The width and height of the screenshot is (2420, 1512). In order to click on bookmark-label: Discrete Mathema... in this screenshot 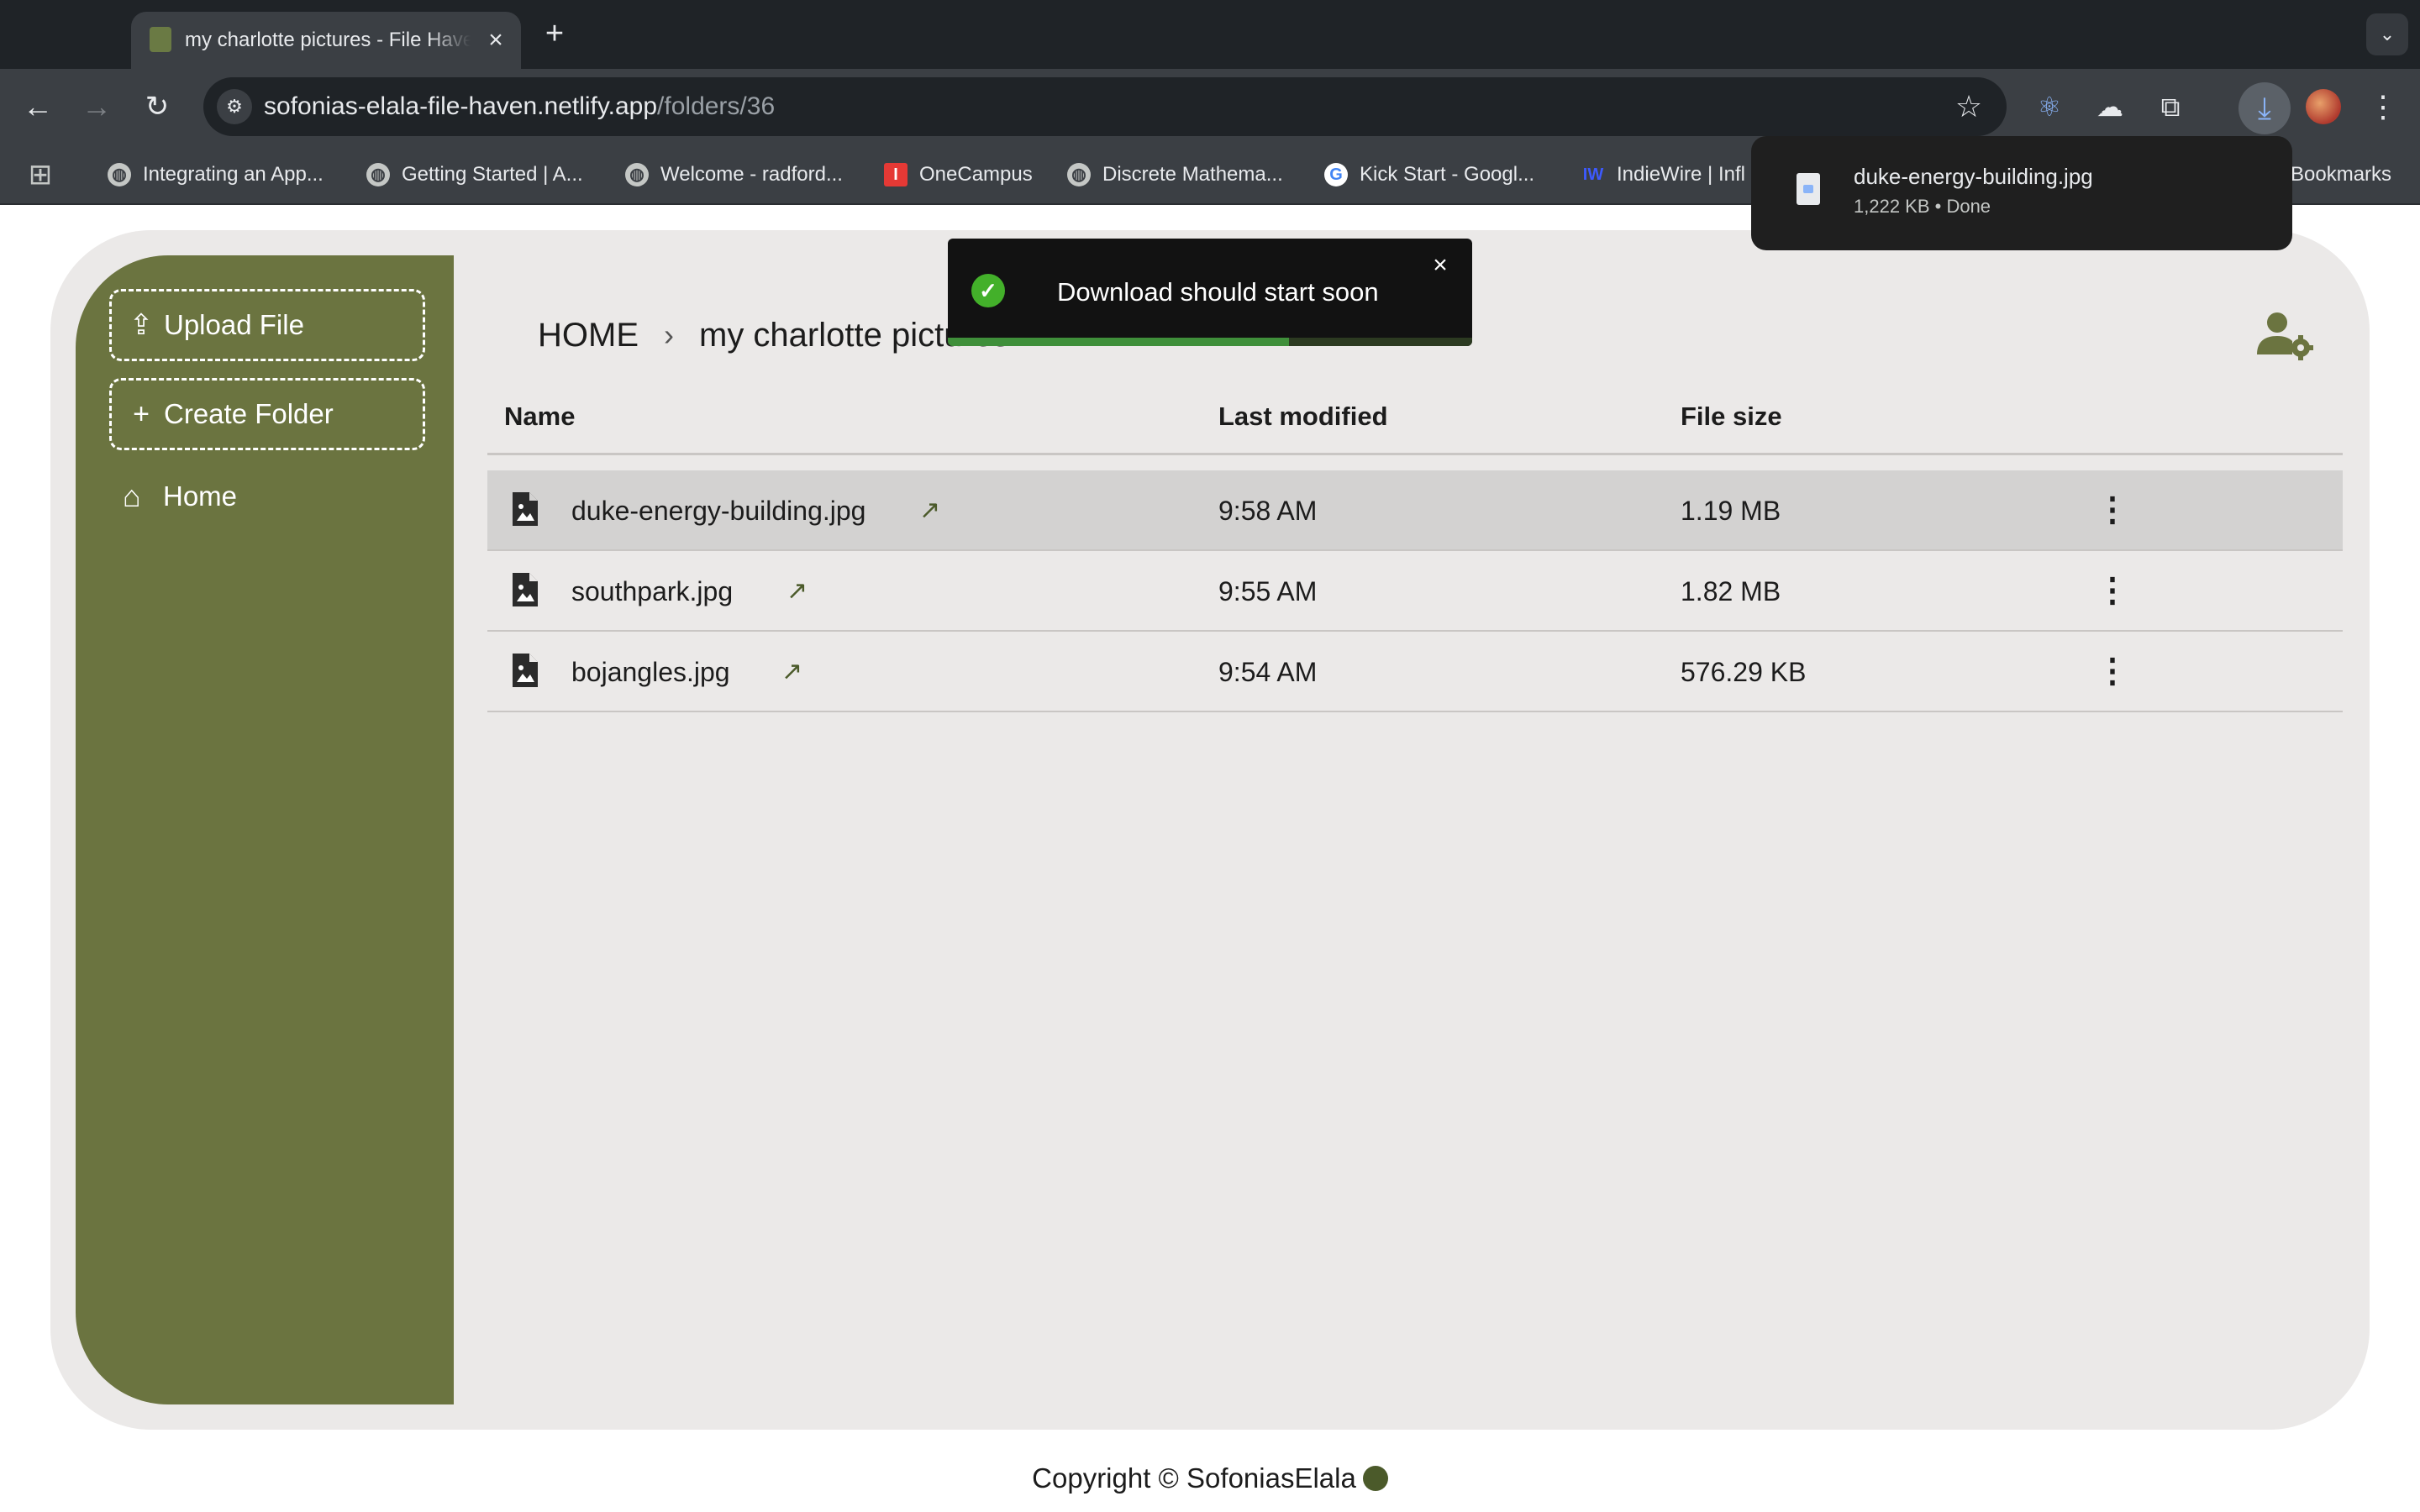, I will do `click(1193, 174)`.